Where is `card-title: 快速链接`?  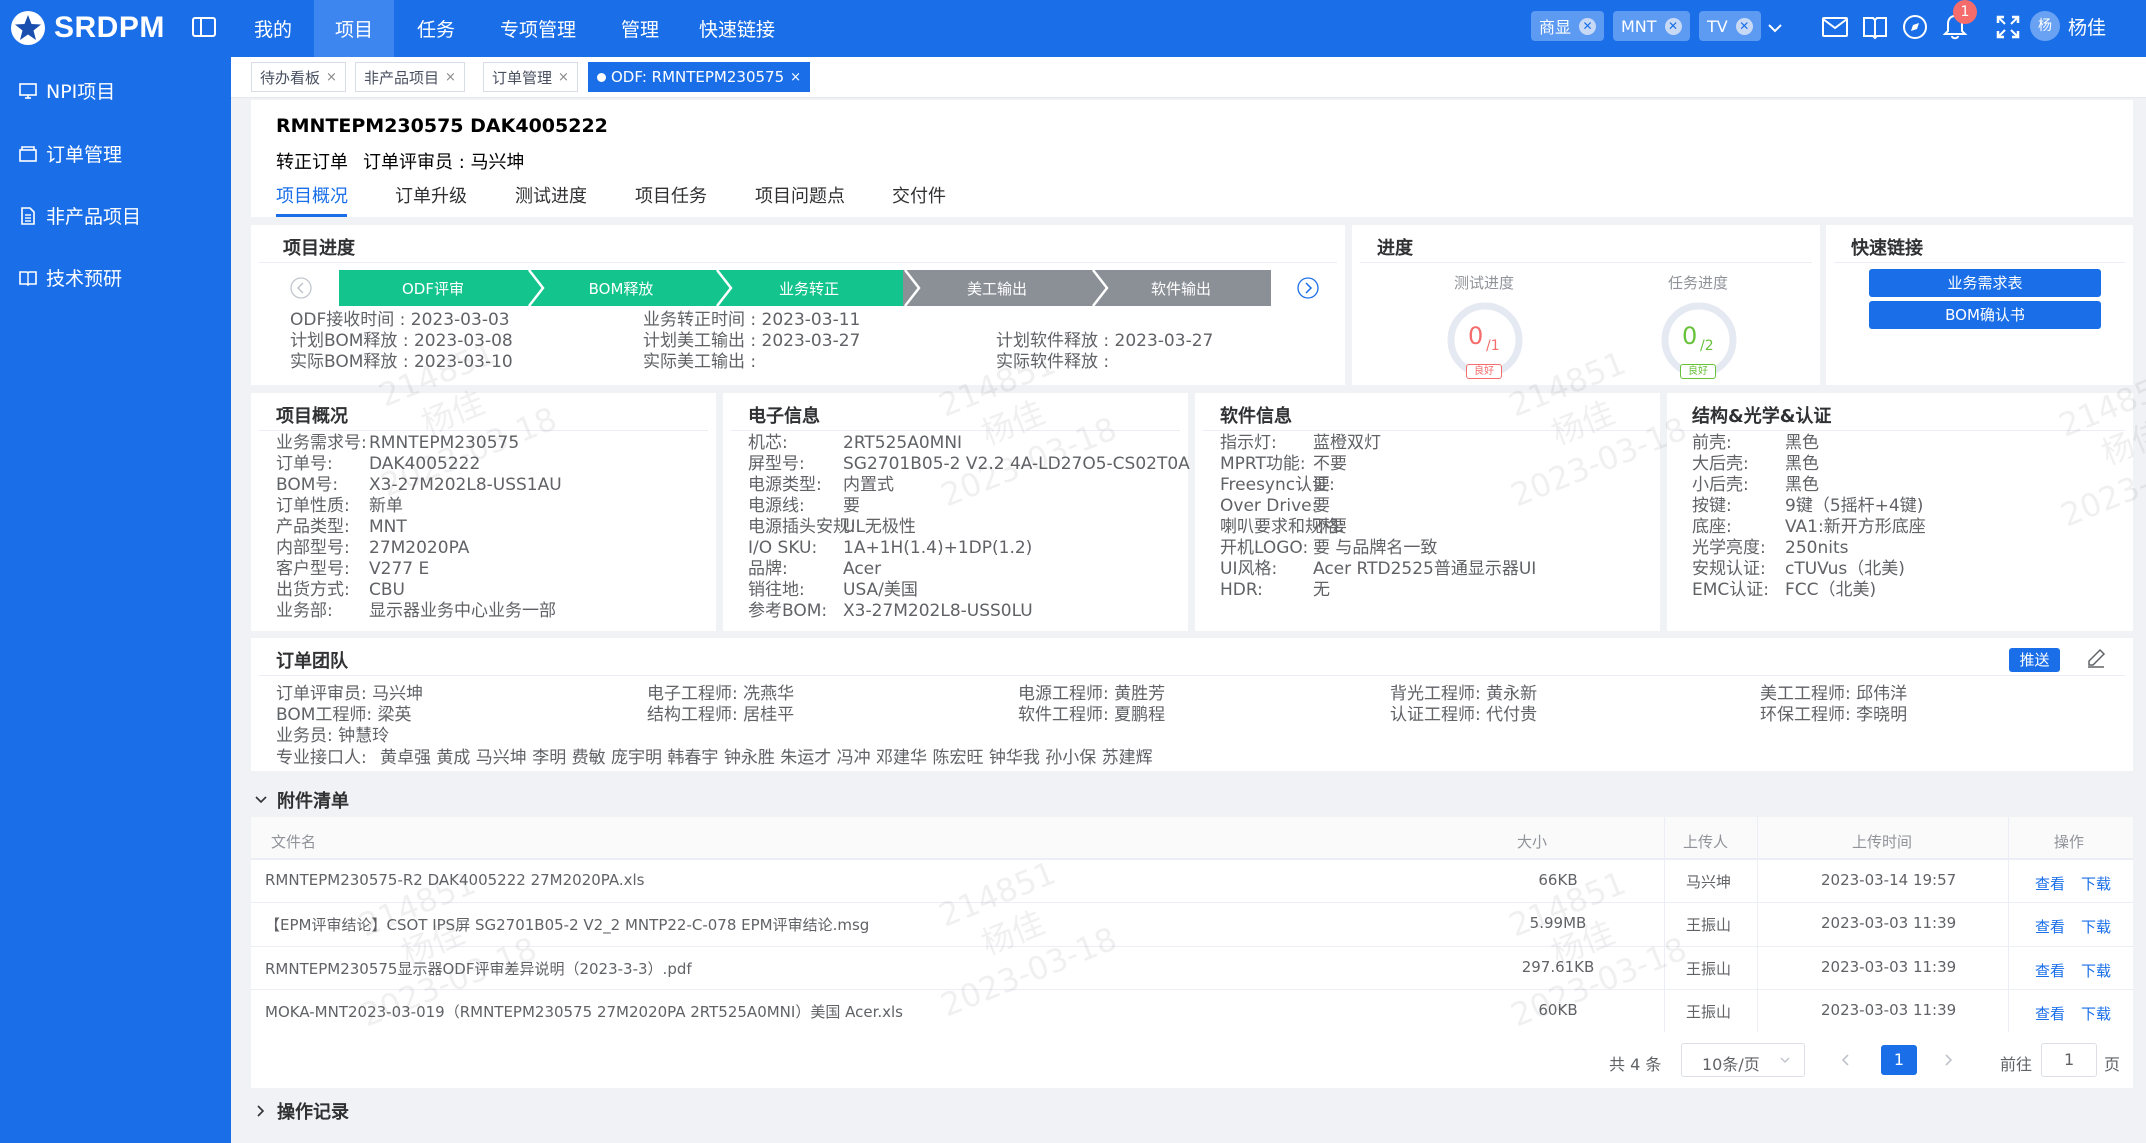 card-title: 快速链接 is located at coordinates (1887, 248).